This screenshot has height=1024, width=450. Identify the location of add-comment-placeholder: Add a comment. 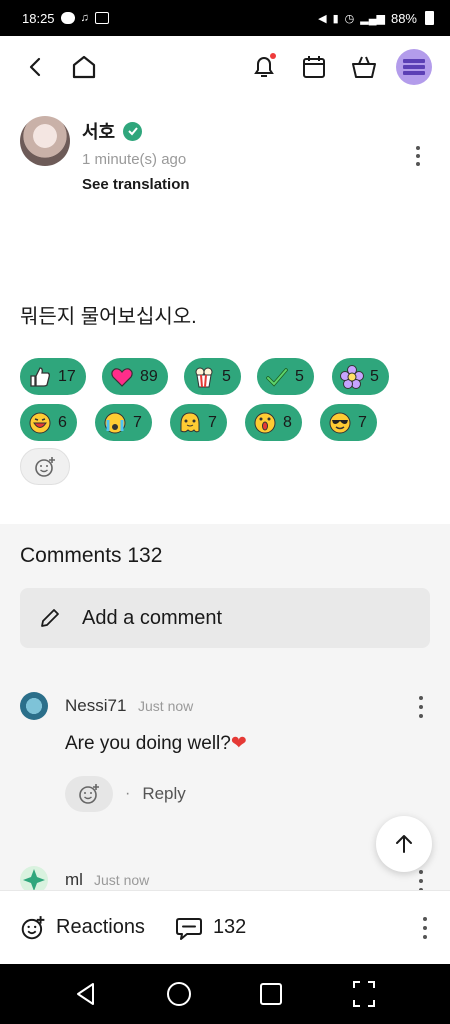
(152, 617).